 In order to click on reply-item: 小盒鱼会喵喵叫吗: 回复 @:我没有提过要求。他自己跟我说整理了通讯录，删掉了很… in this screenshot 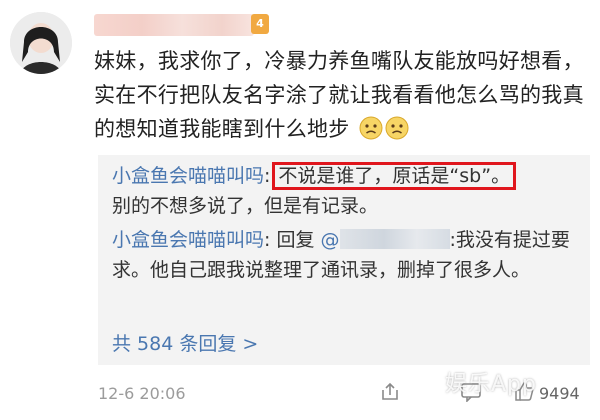, I will do `click(347, 255)`.